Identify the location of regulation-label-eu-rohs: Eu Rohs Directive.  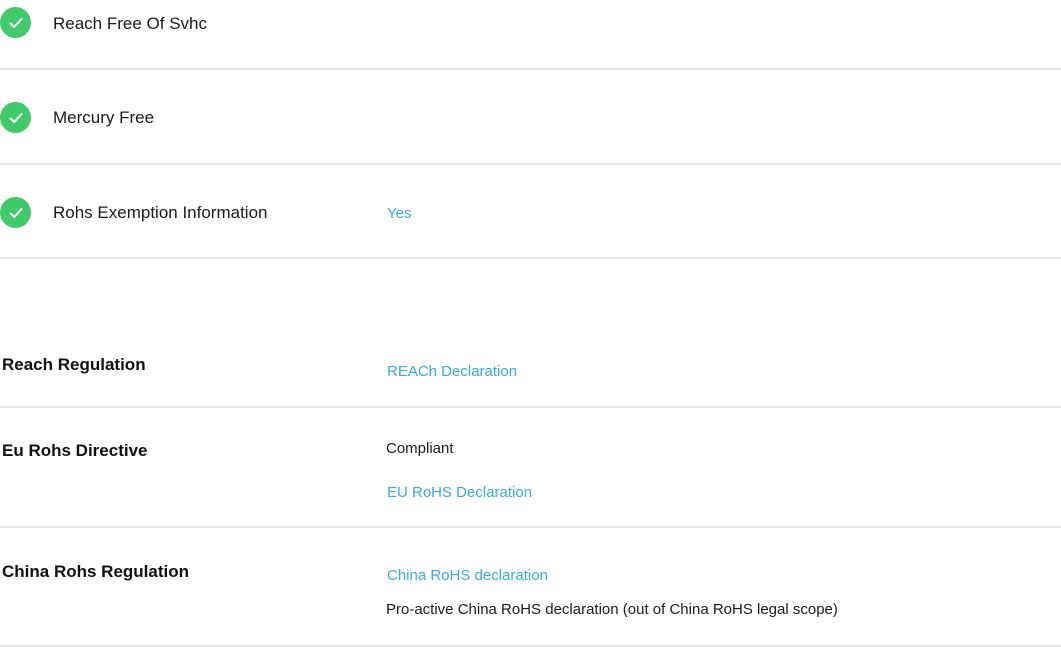
(75, 450).